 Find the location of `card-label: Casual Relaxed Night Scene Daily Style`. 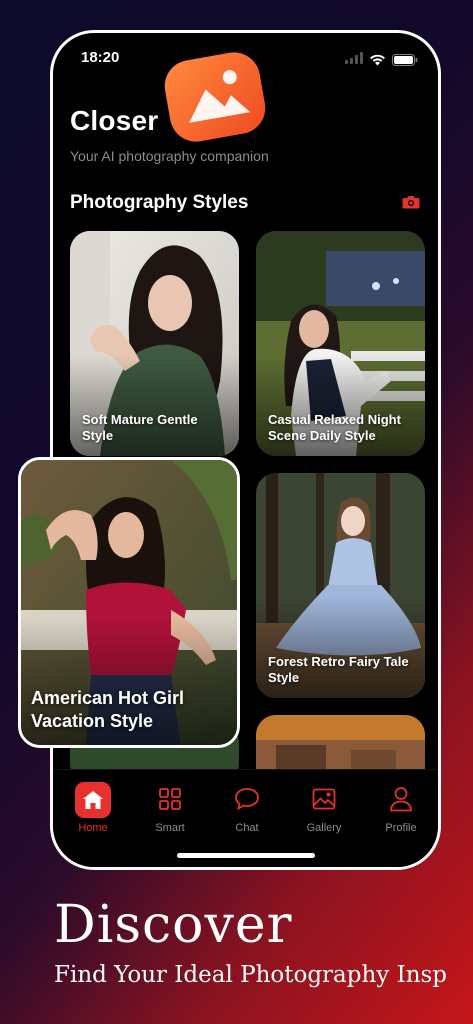

card-label: Casual Relaxed Night Scene Daily Style is located at coordinates (334, 427).